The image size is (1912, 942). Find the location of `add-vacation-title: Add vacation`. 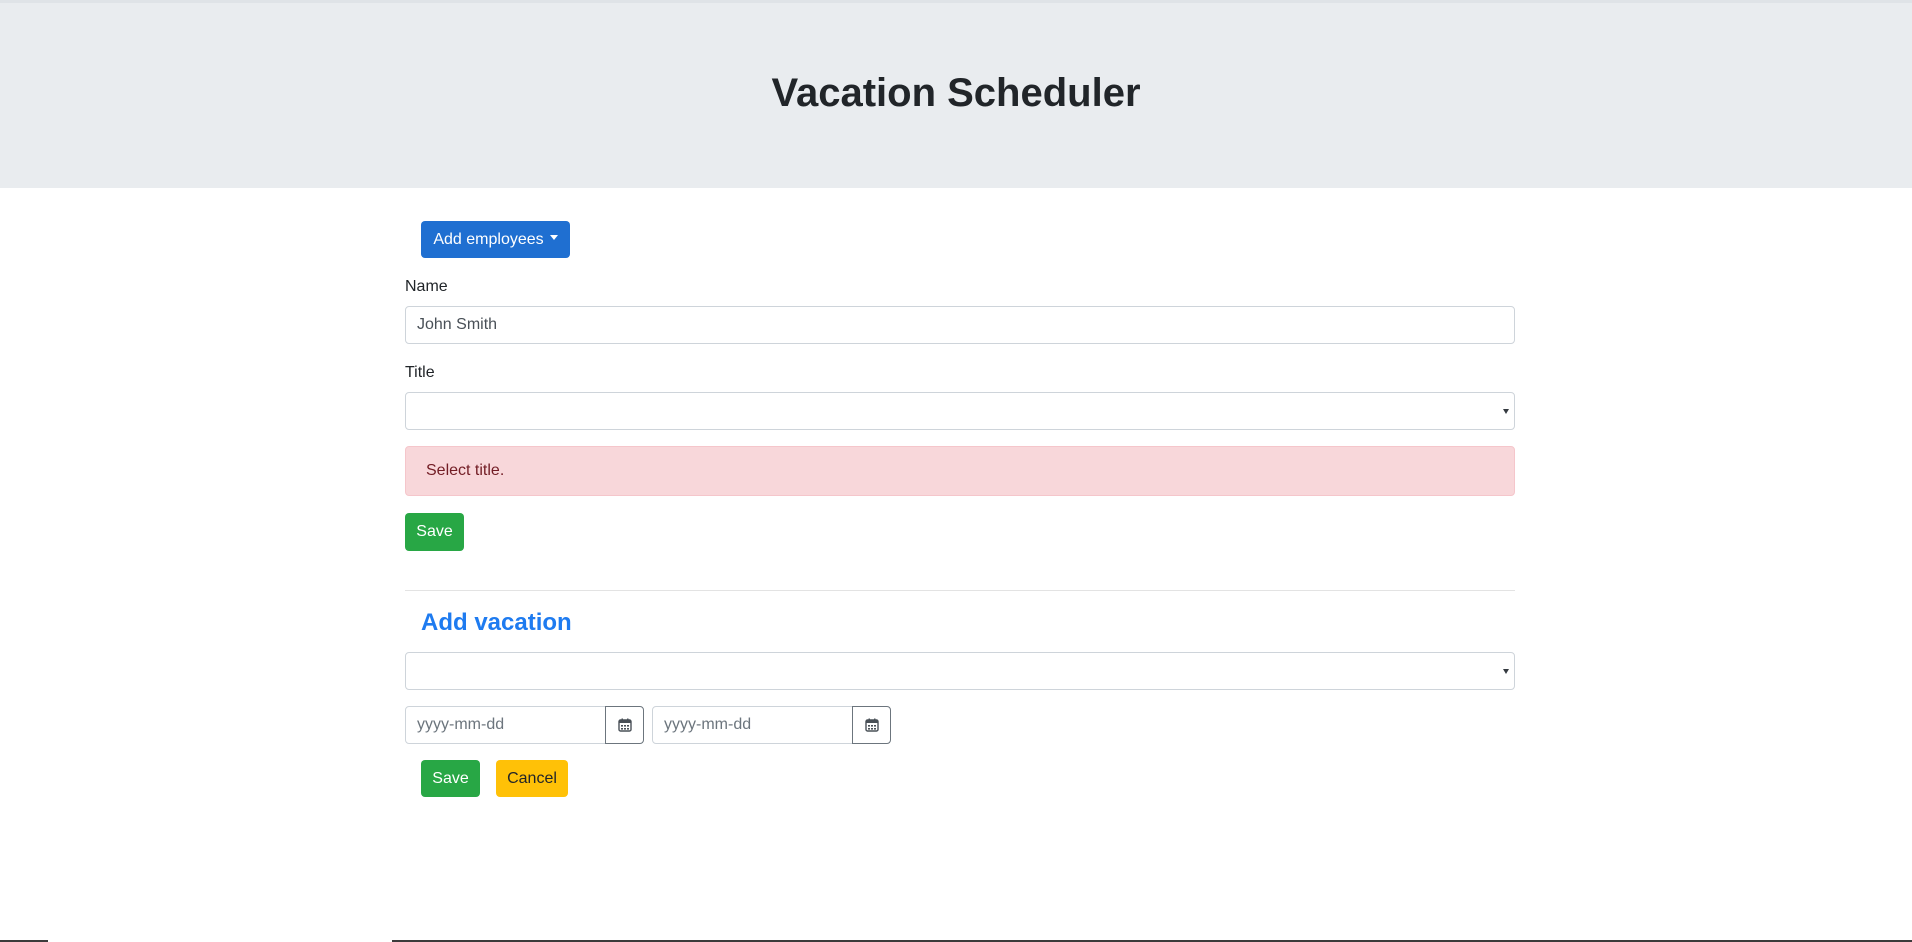

add-vacation-title: Add vacation is located at coordinates (496, 622).